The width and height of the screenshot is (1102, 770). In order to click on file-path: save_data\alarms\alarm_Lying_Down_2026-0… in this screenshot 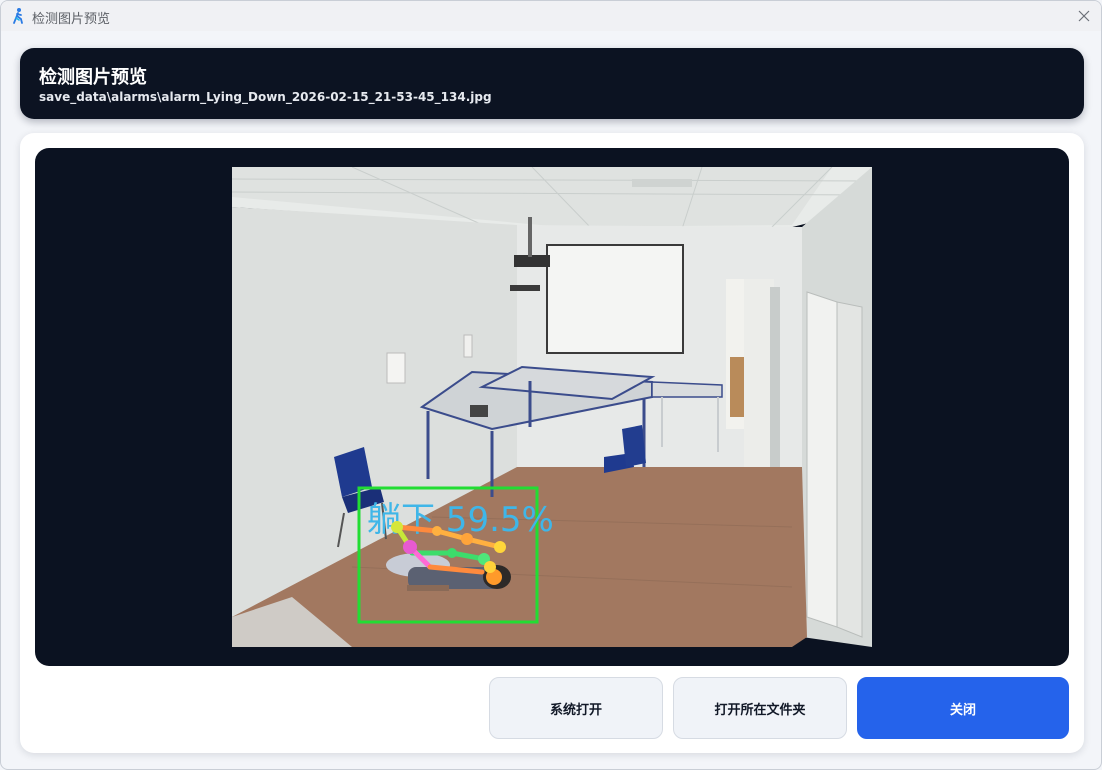, I will do `click(265, 97)`.